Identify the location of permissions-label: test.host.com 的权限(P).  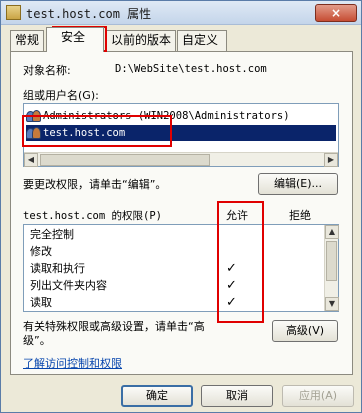
(92, 216).